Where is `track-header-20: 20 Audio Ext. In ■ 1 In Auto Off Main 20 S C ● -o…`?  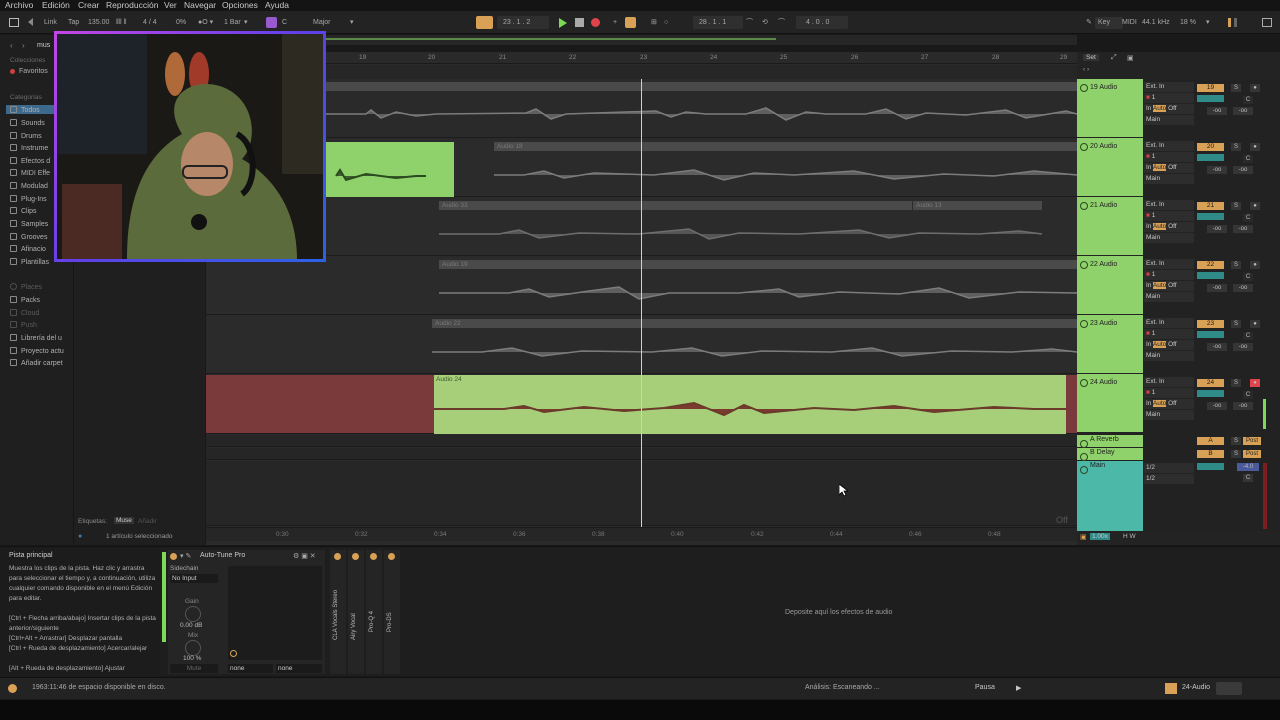
track-header-20: 20 Audio Ext. In ■ 1 In Auto Off Main 20 S C ● -o… is located at coordinates (1178, 167).